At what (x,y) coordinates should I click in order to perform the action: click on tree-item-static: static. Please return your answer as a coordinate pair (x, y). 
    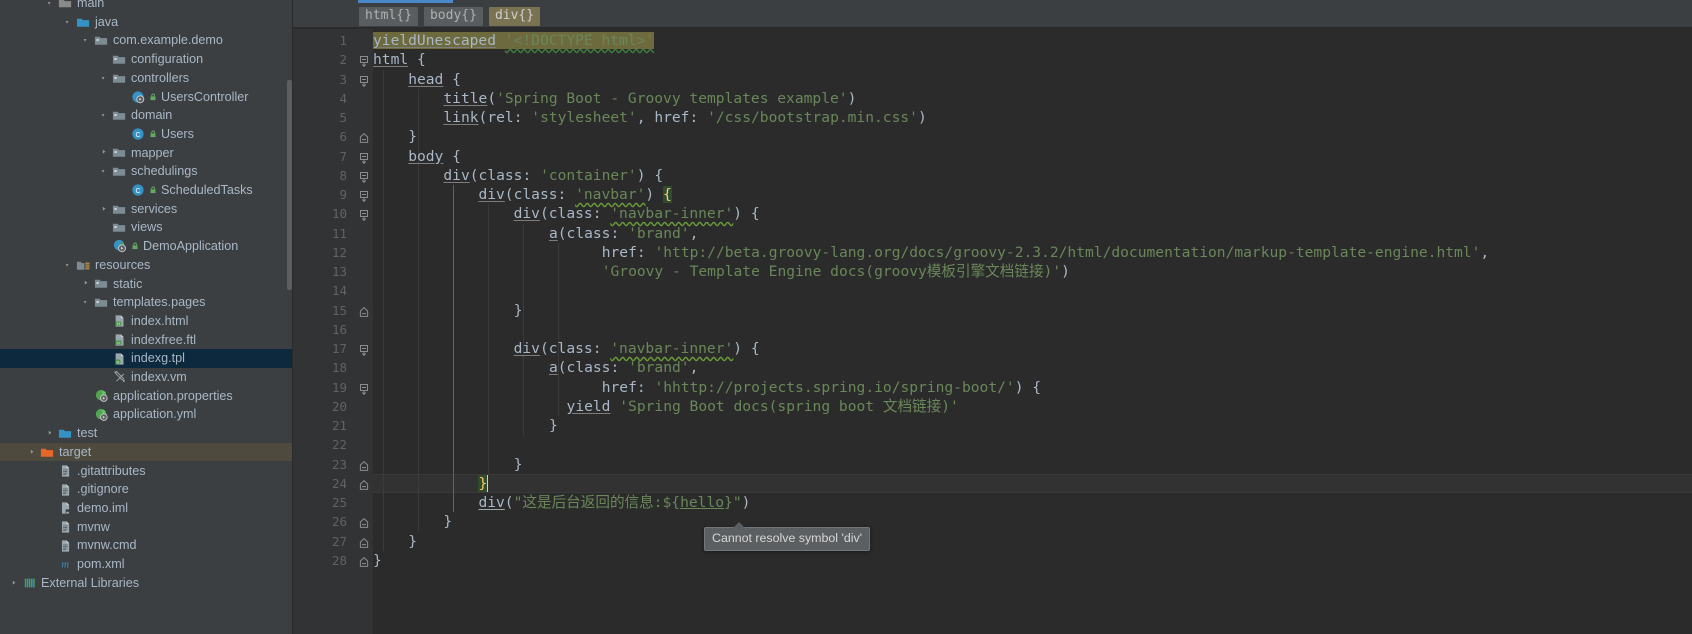
    Looking at the image, I should click on (146, 284).